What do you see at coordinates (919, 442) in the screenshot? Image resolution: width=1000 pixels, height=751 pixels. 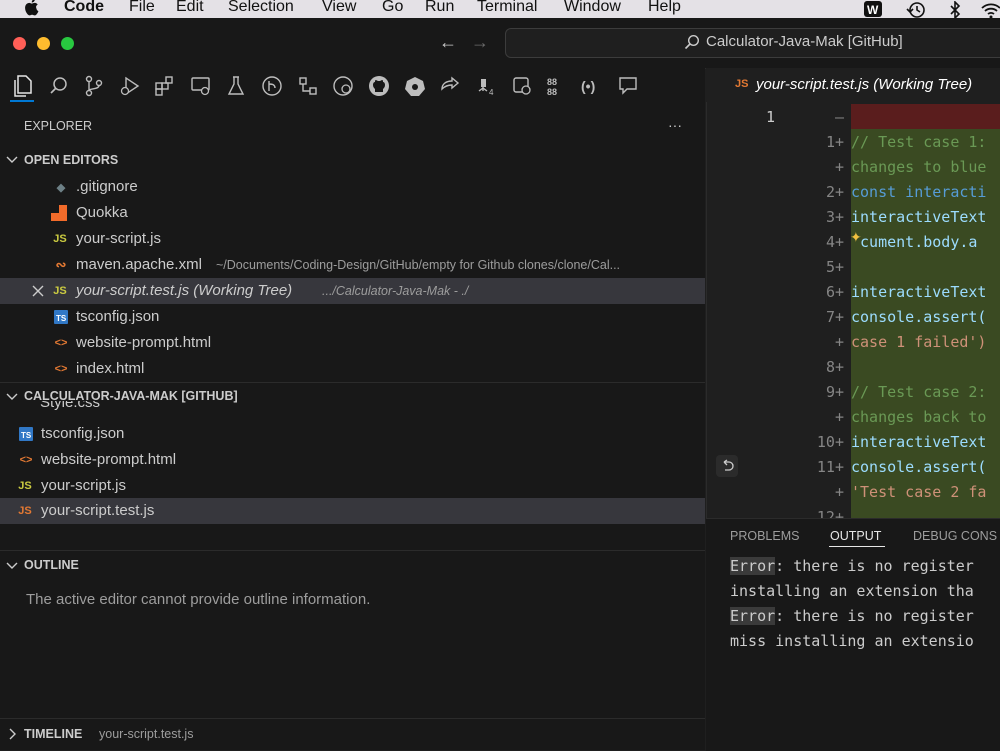 I see `code-text: interactiveText` at bounding box center [919, 442].